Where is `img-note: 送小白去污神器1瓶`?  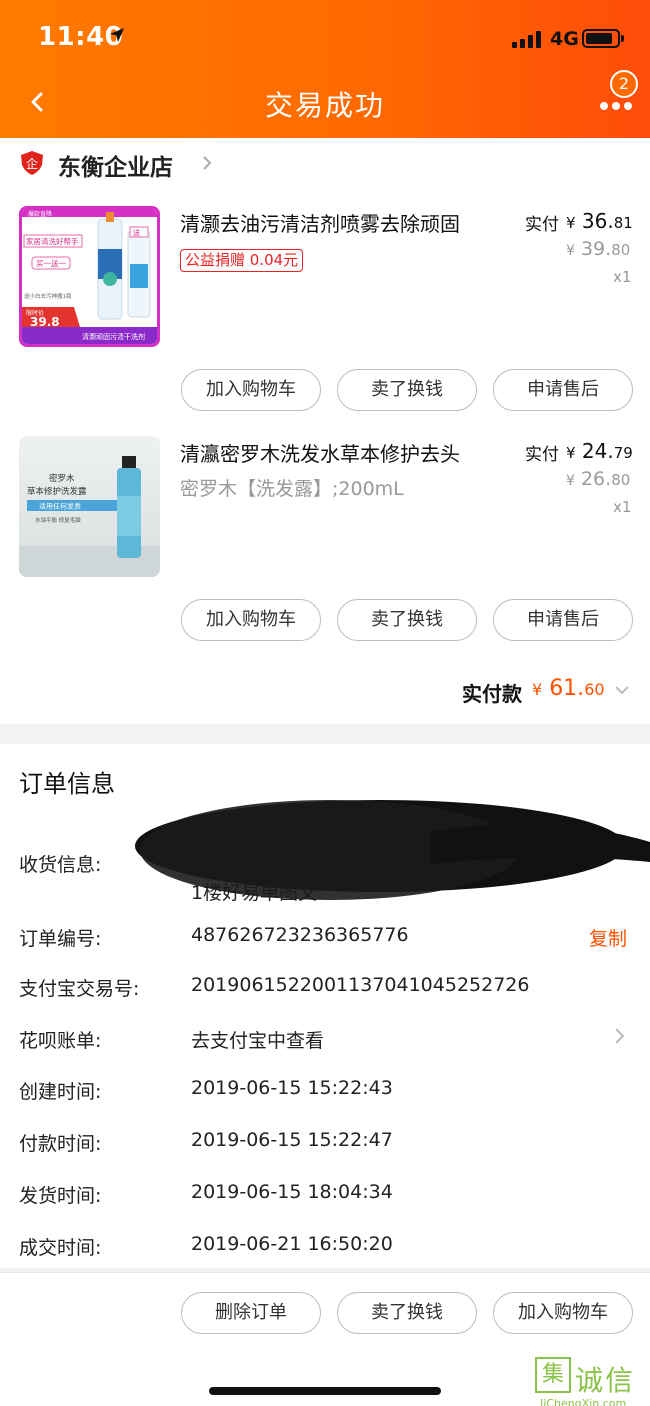
img-note: 送小白去污神器1瓶 is located at coordinates (48, 296).